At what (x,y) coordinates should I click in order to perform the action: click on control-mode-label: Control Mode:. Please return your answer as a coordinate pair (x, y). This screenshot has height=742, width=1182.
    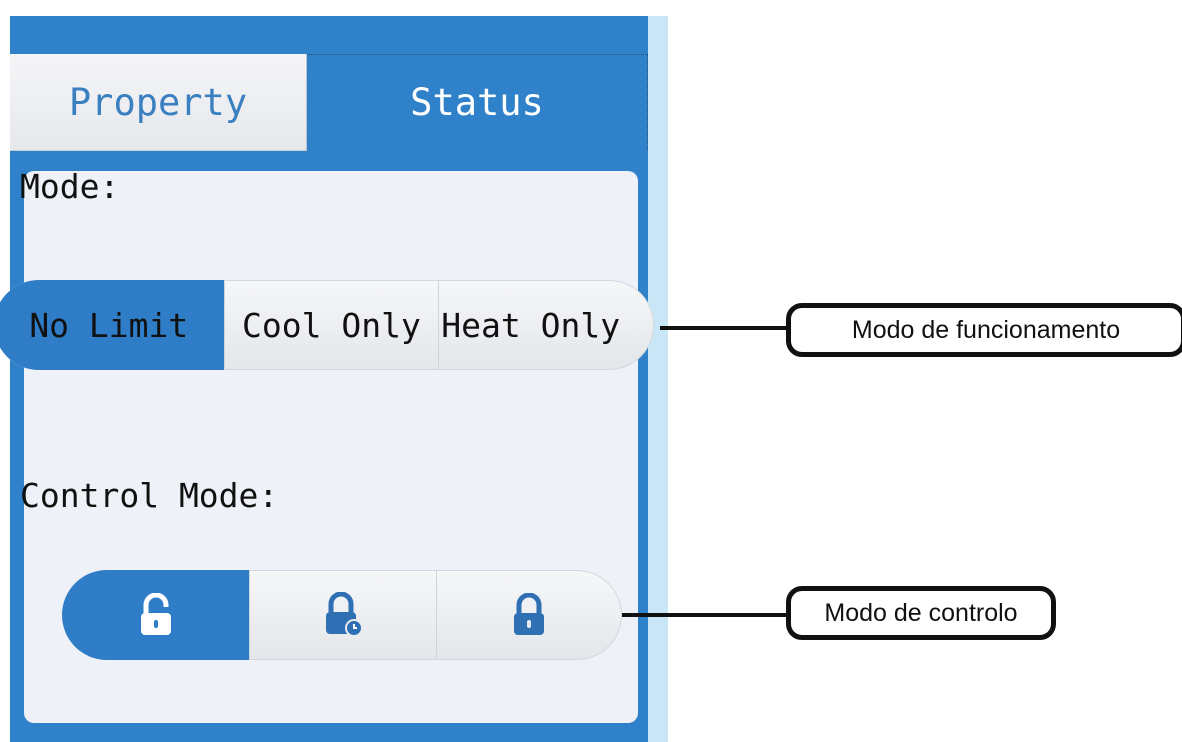
    Looking at the image, I should click on (149, 495).